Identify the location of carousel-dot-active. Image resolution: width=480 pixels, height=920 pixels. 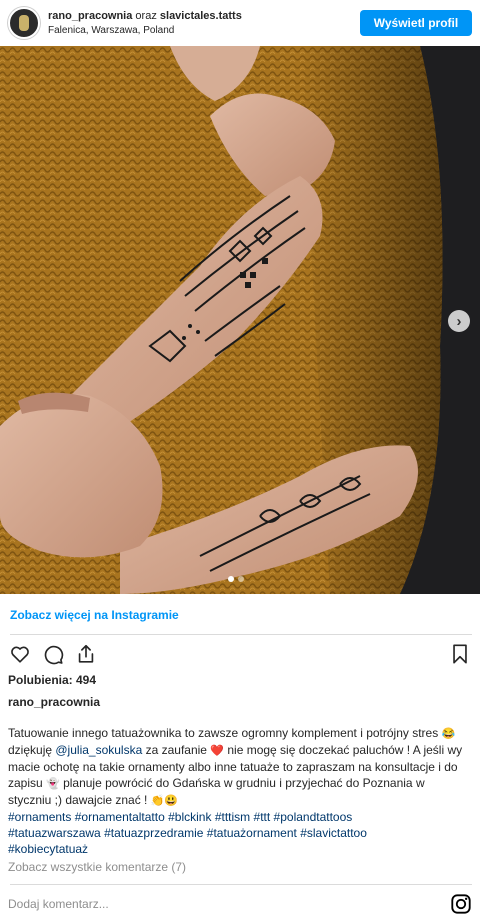
(231, 579).